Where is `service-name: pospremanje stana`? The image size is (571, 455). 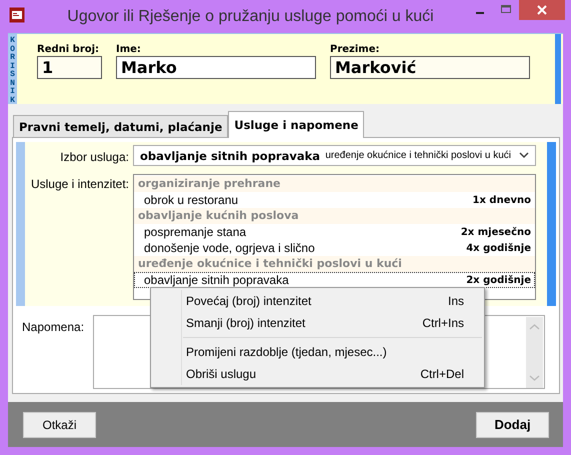
service-name: pospremanje stana is located at coordinates (195, 232).